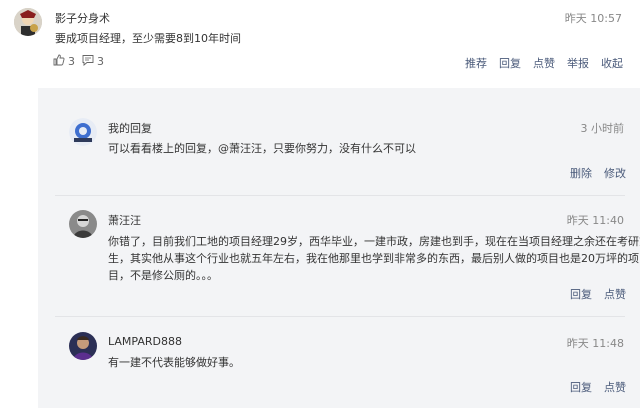 Image resolution: width=640 pixels, height=408 pixels. I want to click on reply-username: LAMPARD888, so click(145, 341).